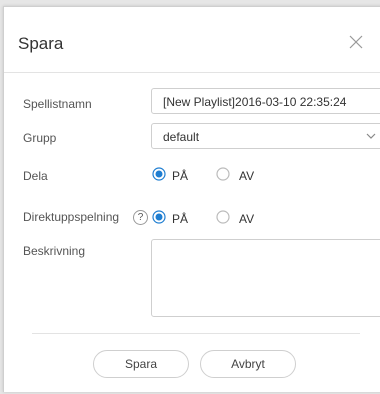 The image size is (380, 394). What do you see at coordinates (180, 219) in the screenshot?
I see `direct-play-on-label: PÅ` at bounding box center [180, 219].